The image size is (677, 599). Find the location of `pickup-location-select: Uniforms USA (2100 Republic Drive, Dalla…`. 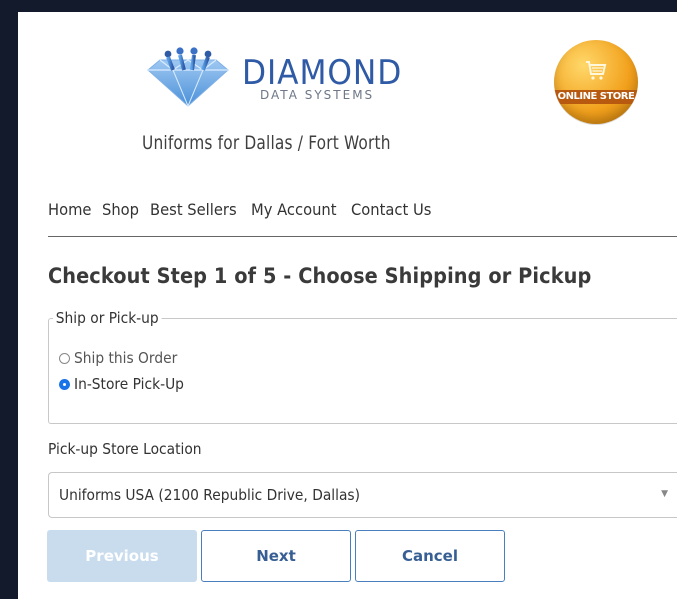

pickup-location-select: Uniforms USA (2100 Republic Drive, Dalla… is located at coordinates (362, 495).